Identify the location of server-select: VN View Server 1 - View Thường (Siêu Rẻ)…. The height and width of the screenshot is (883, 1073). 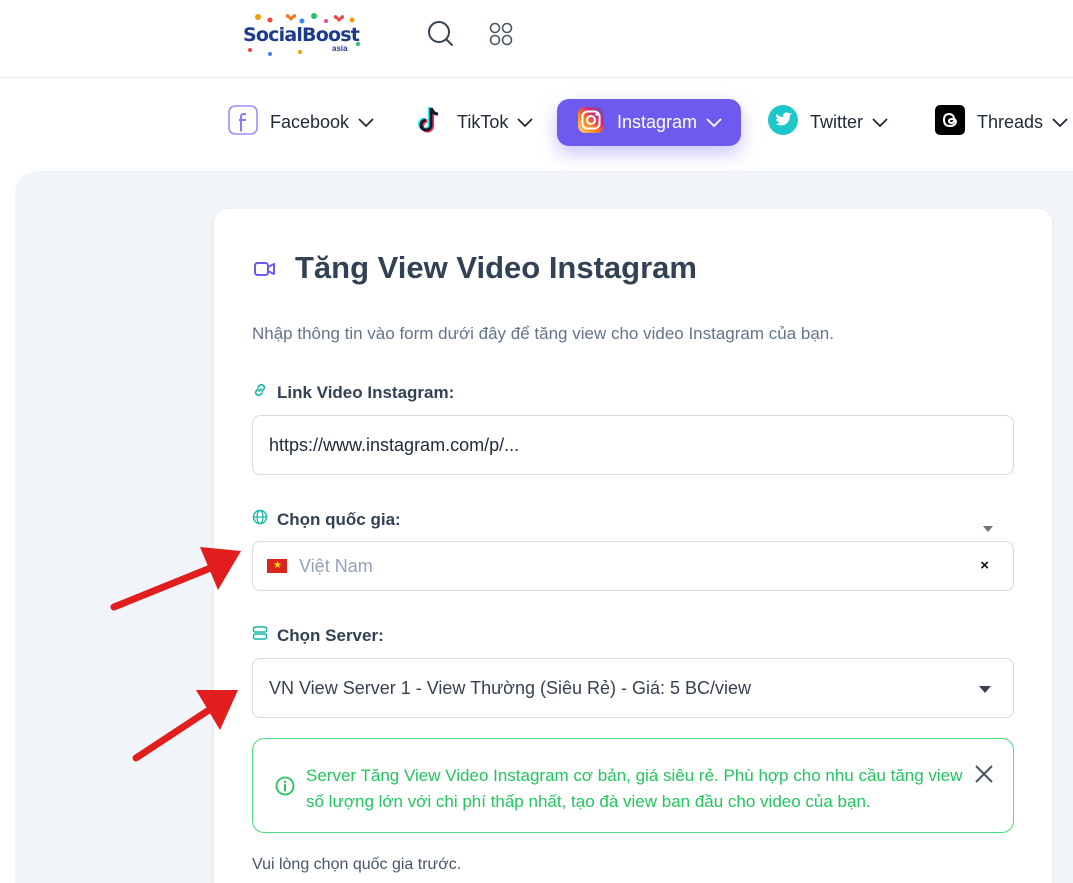
(633, 688).